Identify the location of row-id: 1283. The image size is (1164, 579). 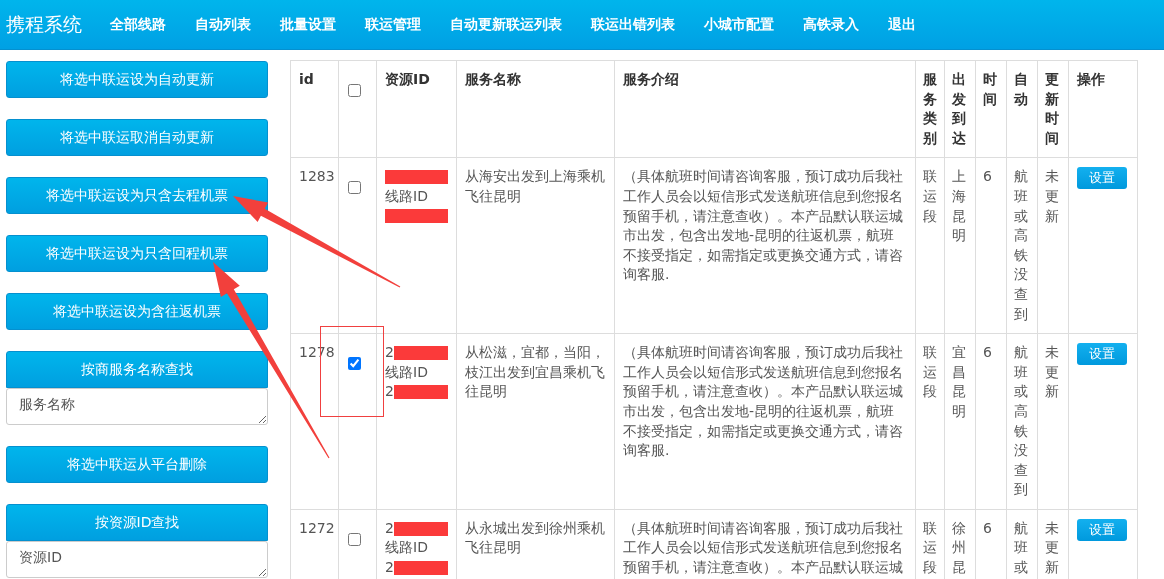
(317, 176).